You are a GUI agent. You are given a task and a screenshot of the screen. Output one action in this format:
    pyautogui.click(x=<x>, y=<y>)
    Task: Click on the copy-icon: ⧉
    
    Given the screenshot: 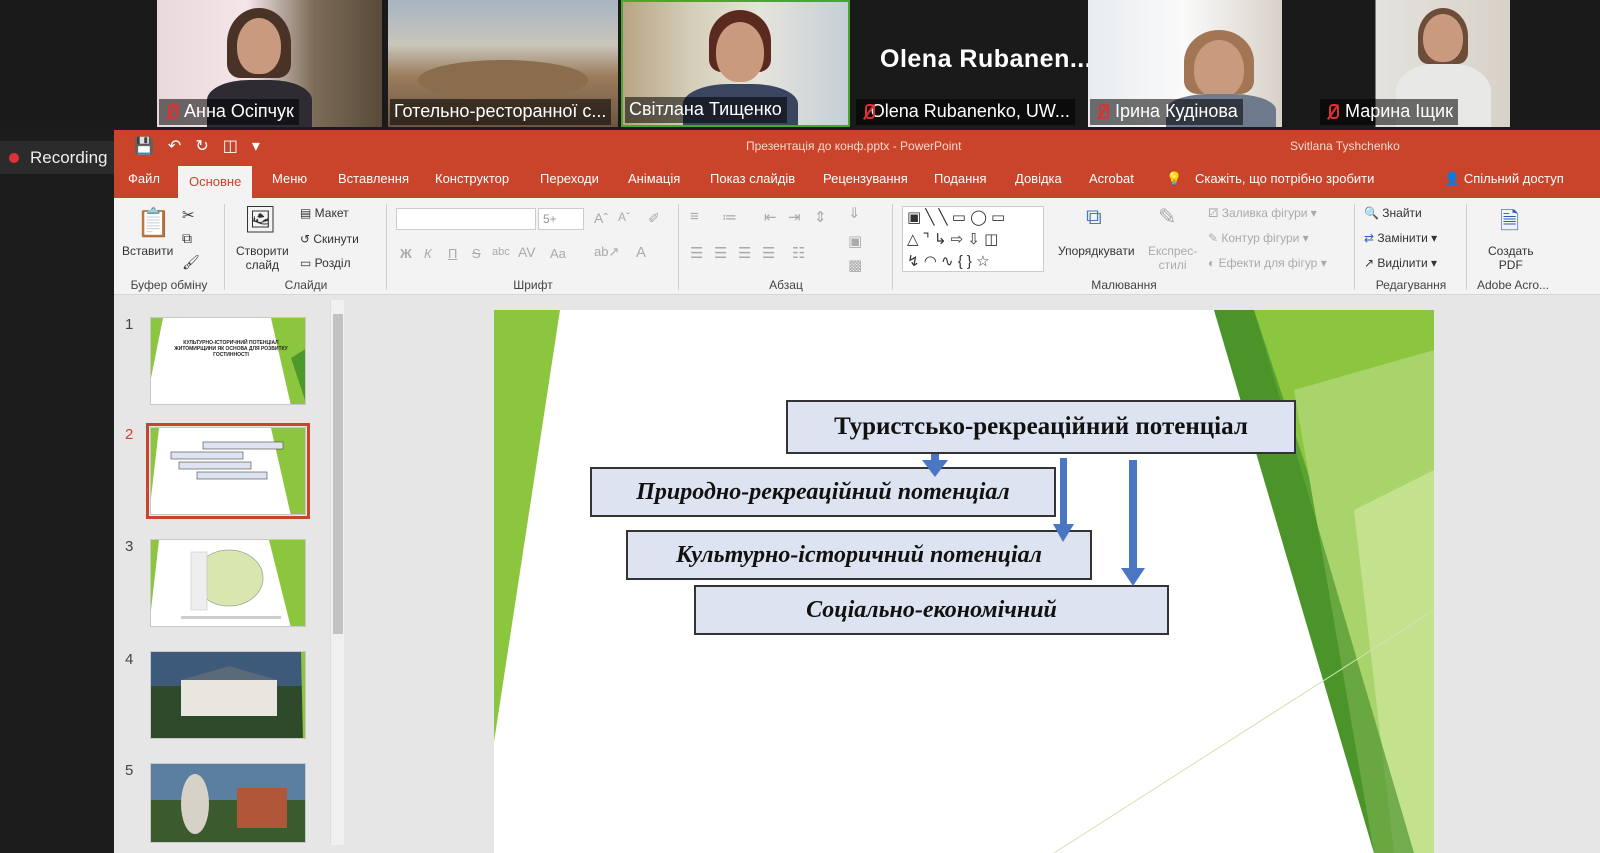 What is the action you would take?
    pyautogui.click(x=187, y=238)
    